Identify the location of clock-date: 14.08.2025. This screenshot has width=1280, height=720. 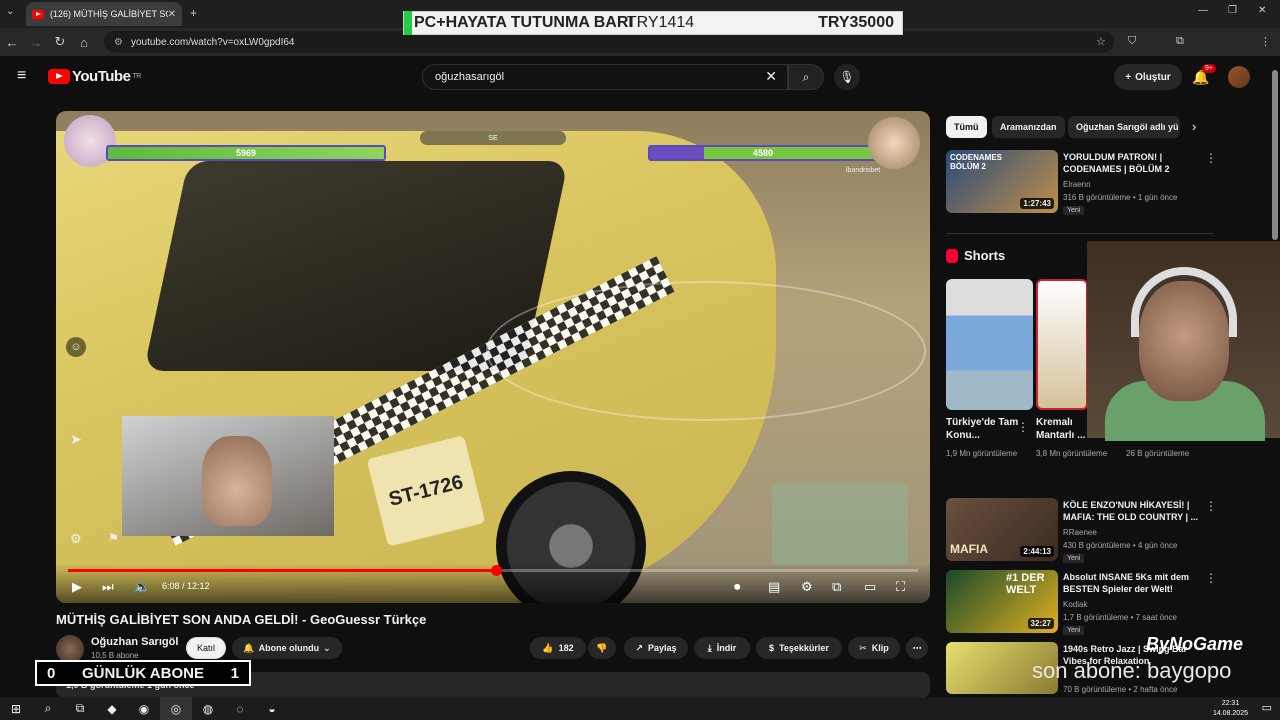
(1230, 713).